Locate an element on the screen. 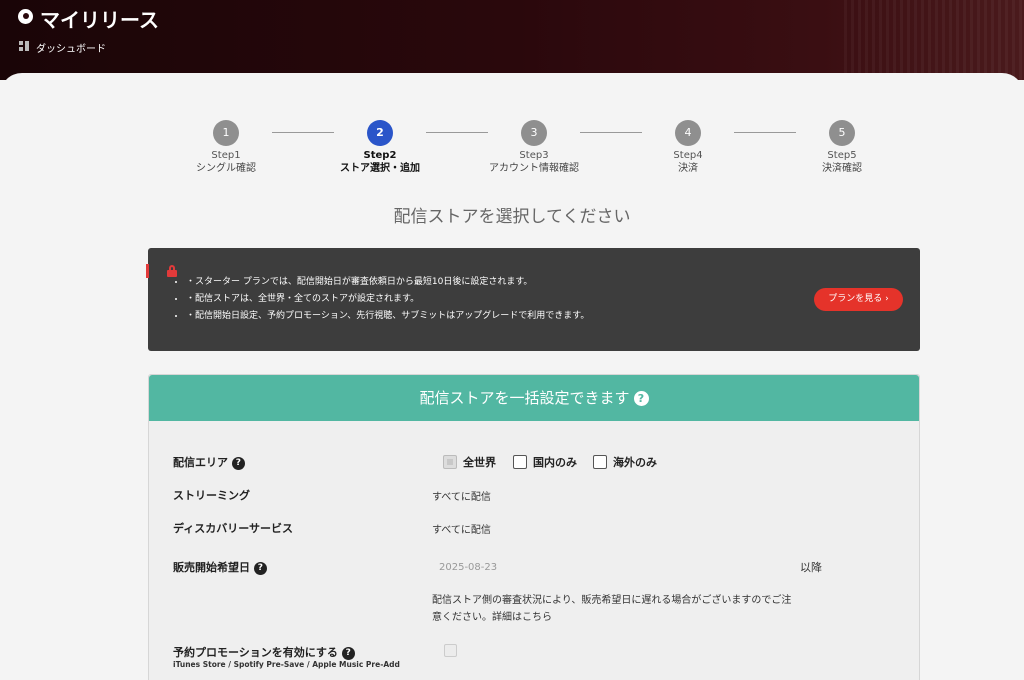 This screenshot has width=1024, height=680. promo-label-row: 予約プロモーションを有効にする ? is located at coordinates (264, 652).